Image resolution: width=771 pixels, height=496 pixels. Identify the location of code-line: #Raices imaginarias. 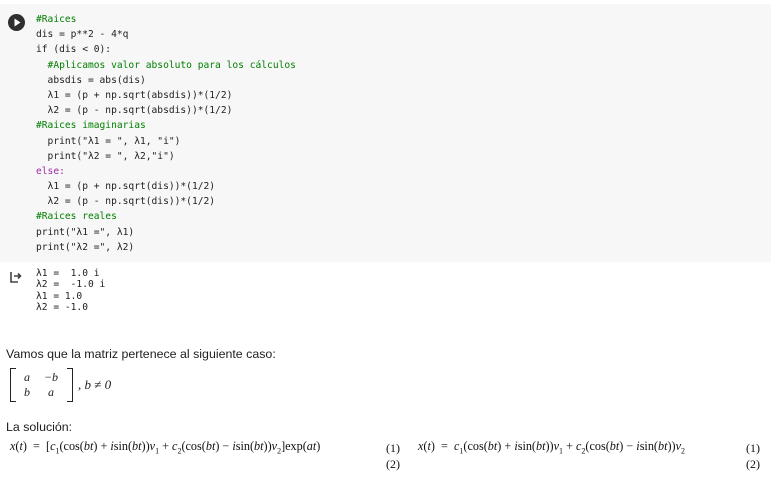
(91, 126).